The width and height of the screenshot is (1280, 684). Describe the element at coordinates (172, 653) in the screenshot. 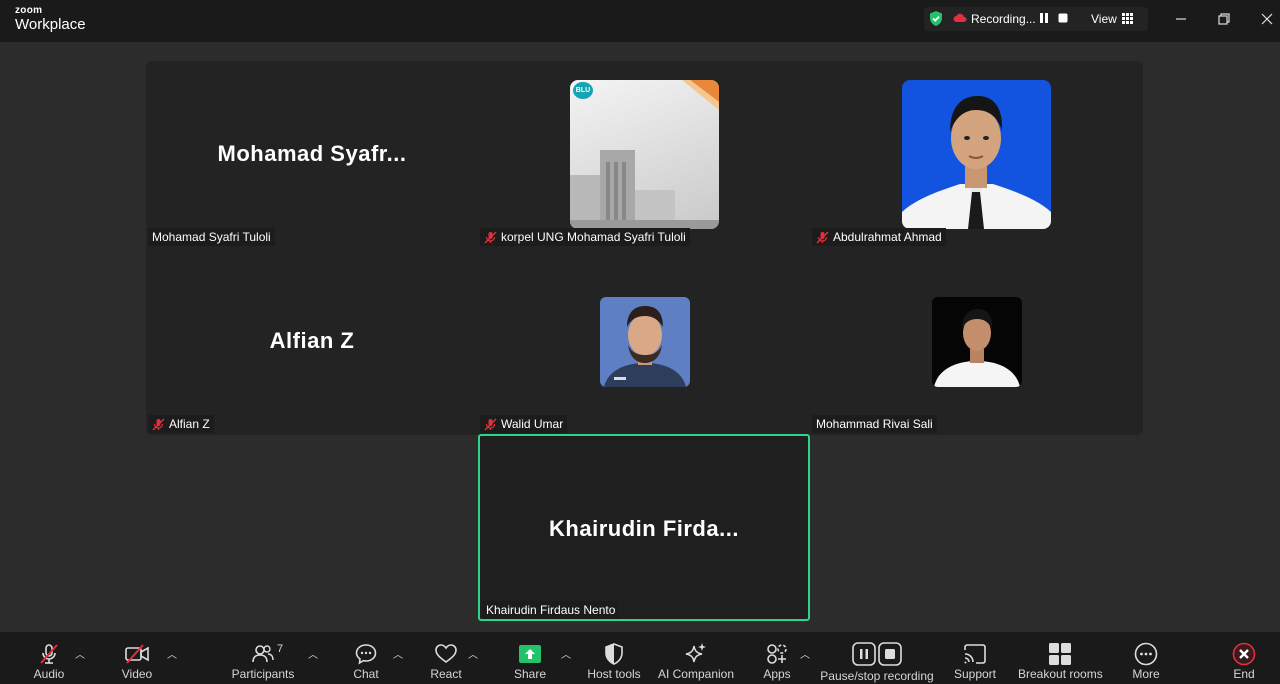

I see `video-options-caret-icon: ︿` at that location.